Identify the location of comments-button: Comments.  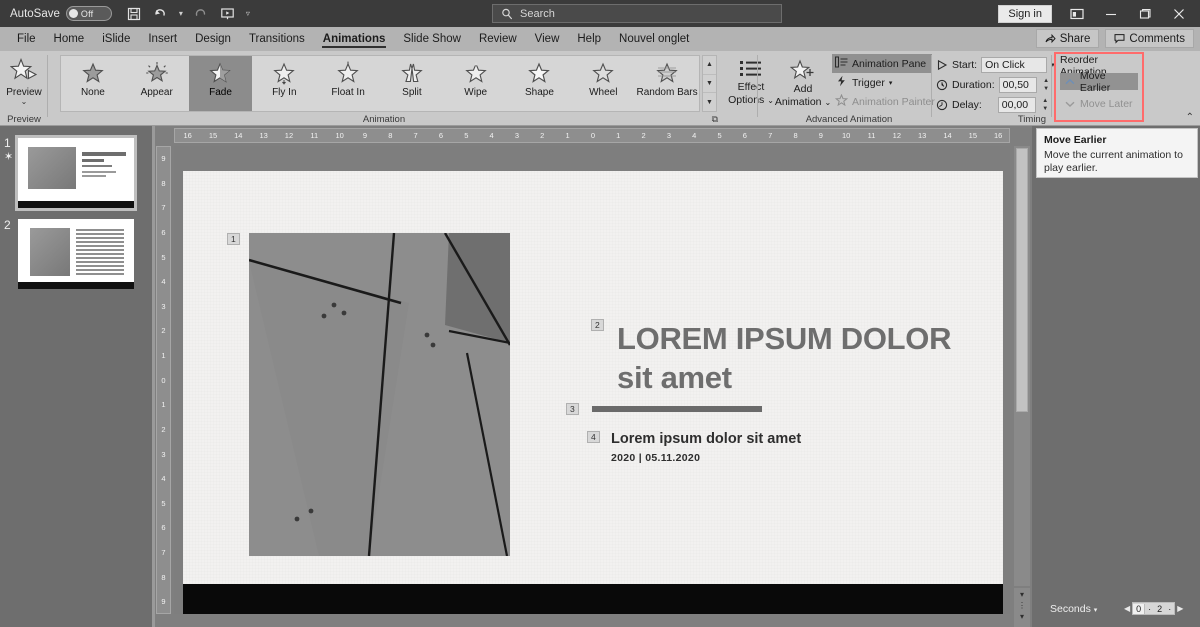
(1149, 38).